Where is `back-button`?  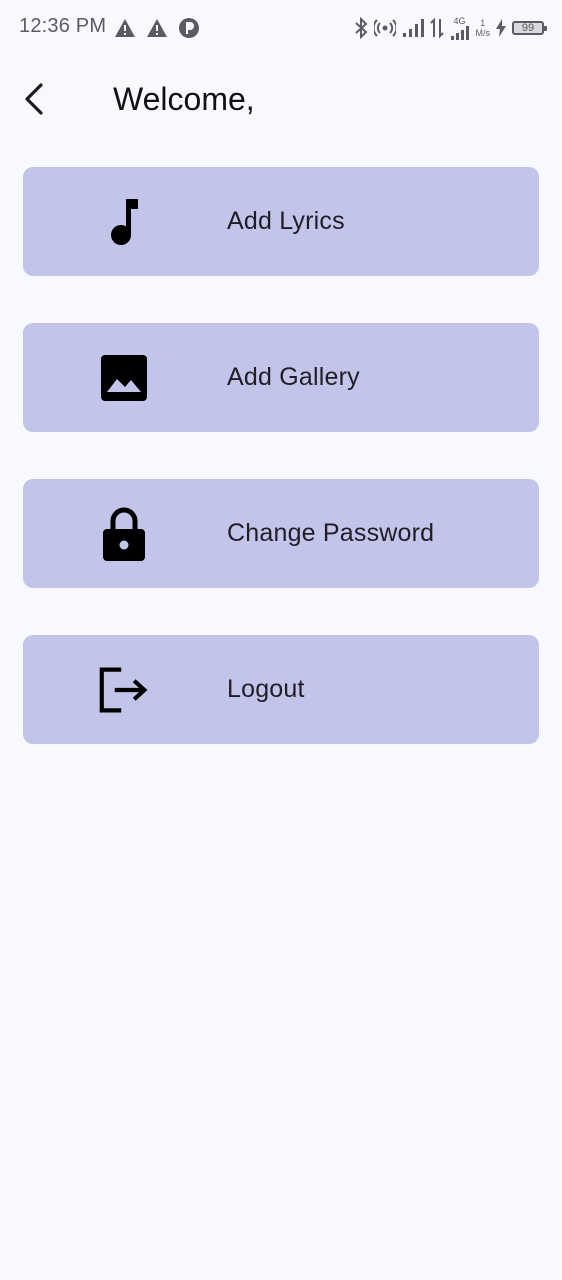
back-button is located at coordinates (35, 99).